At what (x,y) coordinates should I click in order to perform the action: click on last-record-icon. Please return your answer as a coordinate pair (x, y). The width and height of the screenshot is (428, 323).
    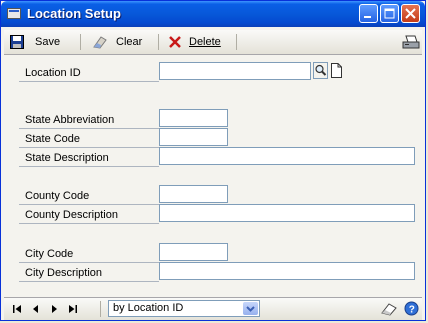
    Looking at the image, I should click on (72, 309).